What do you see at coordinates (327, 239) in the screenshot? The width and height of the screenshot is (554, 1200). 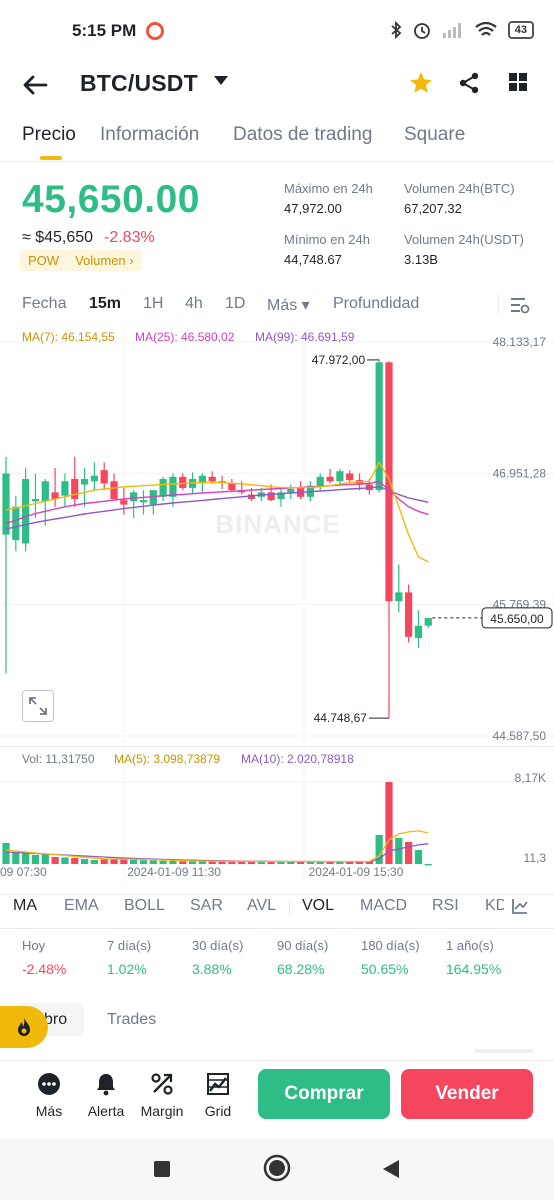 I see `stat-low-label: Mínimo en 24h` at bounding box center [327, 239].